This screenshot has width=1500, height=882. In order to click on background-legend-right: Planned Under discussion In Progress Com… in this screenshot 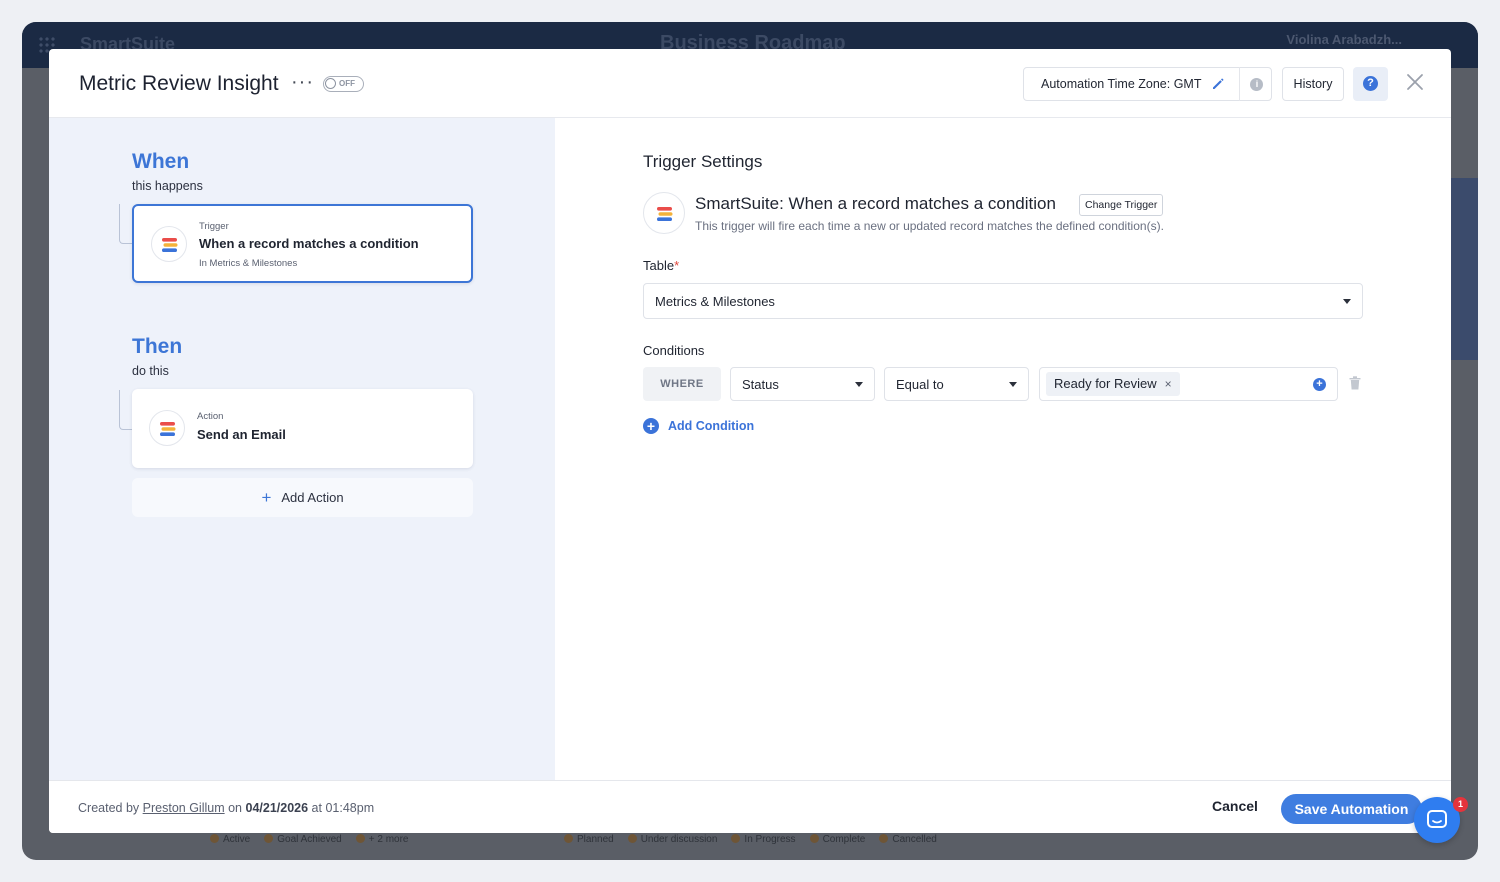, I will do `click(750, 839)`.